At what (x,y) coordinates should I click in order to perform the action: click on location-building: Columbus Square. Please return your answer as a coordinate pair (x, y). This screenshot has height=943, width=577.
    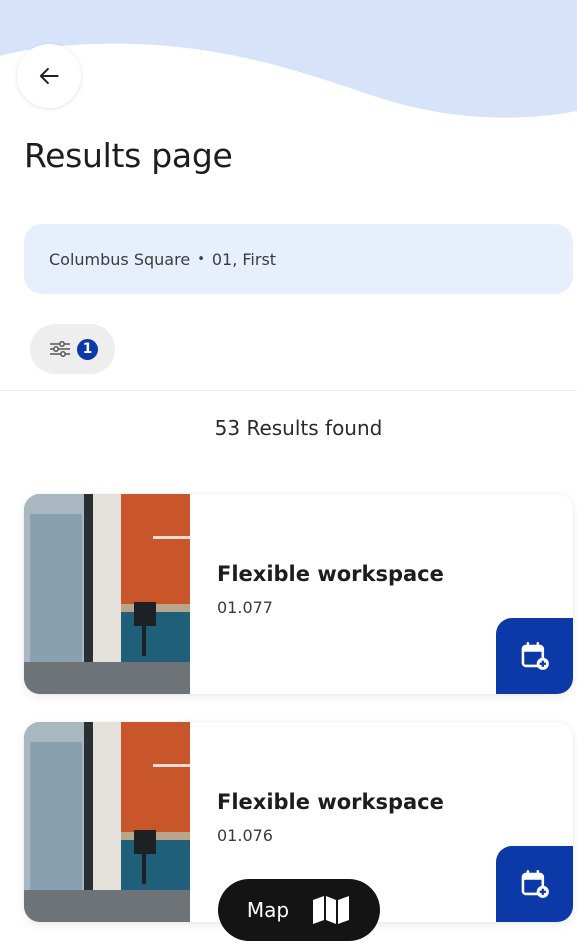
    Looking at the image, I should click on (120, 259).